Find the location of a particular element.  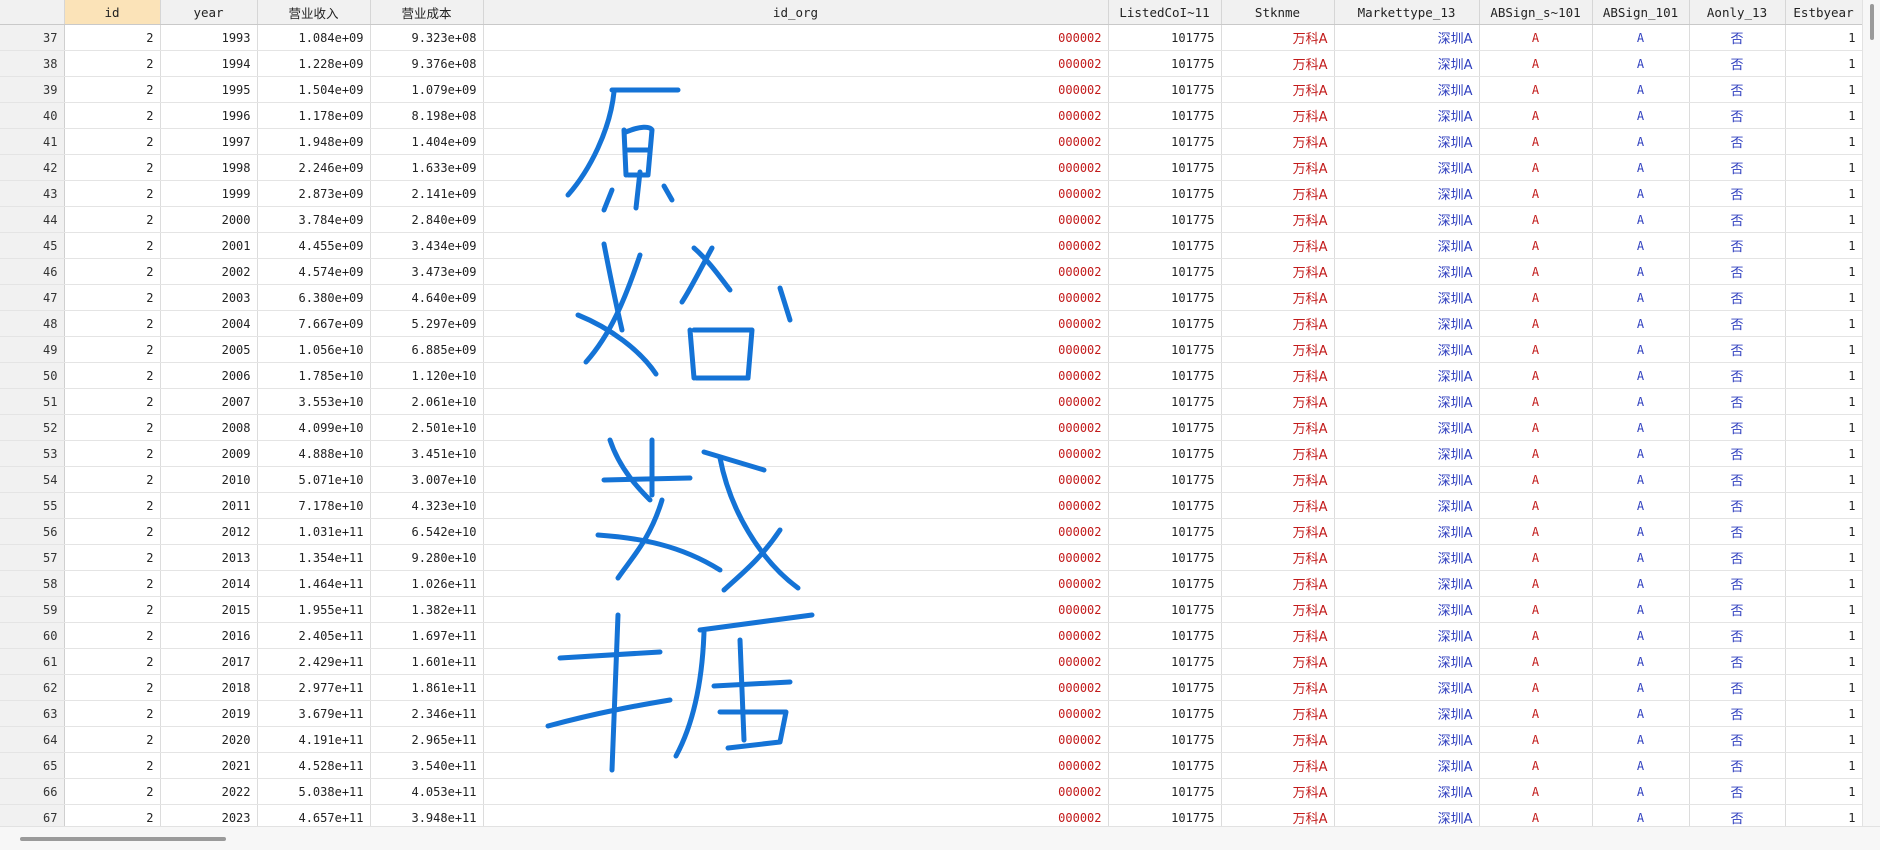

horizontal-scrollbar is located at coordinates (940, 838).